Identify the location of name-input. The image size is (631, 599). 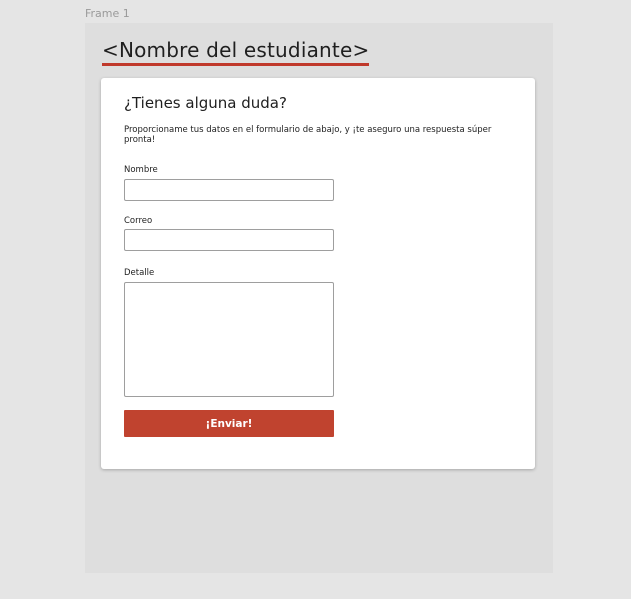
(229, 190).